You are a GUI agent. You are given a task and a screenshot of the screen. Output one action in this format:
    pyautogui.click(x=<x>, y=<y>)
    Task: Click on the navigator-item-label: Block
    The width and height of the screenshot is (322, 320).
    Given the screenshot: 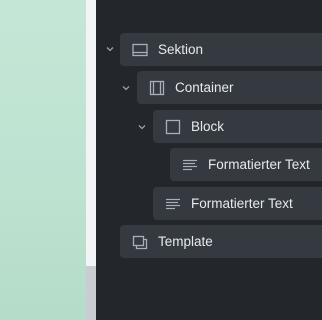 What is the action you would take?
    pyautogui.click(x=208, y=126)
    